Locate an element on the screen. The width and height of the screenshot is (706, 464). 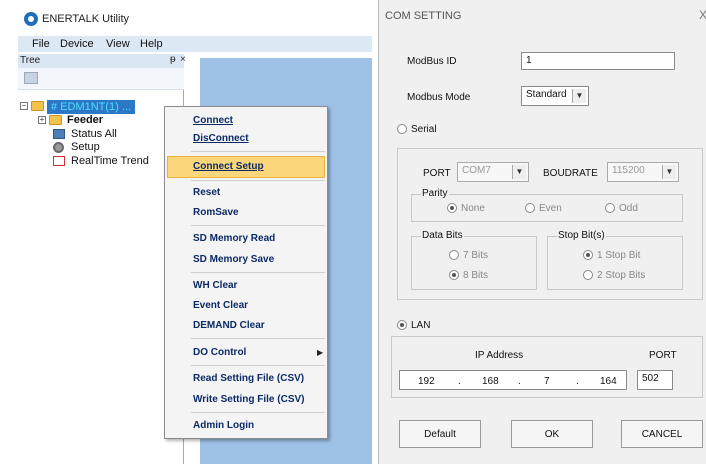
menu-item-disconnect: DisConnect is located at coordinates (221, 138).